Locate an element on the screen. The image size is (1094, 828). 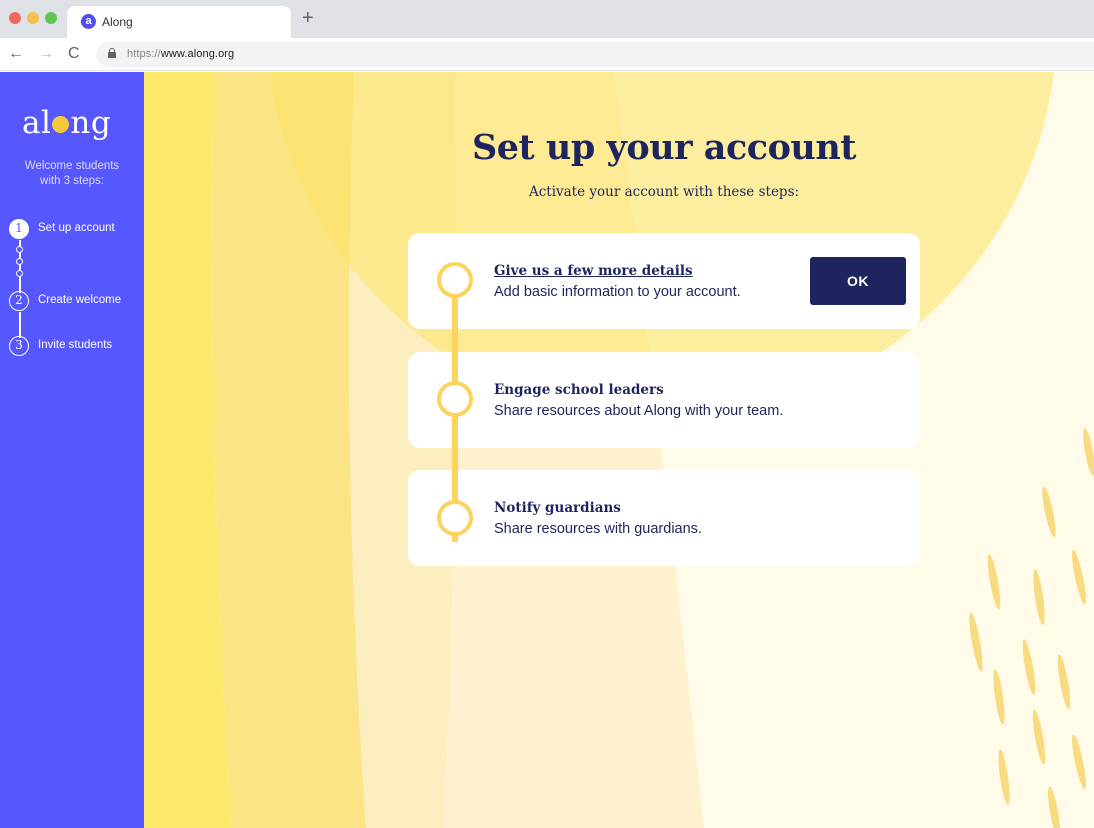
step-2-label: Create welcome is located at coordinates (79, 300).